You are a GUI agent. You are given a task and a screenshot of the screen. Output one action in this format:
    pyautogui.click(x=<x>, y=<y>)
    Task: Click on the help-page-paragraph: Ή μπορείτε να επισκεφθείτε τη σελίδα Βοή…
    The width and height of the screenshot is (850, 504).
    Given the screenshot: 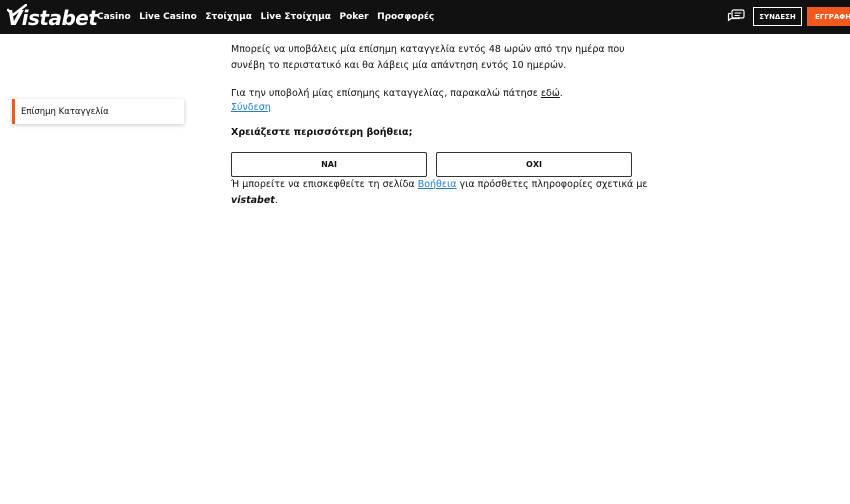 What is the action you would take?
    pyautogui.click(x=441, y=192)
    